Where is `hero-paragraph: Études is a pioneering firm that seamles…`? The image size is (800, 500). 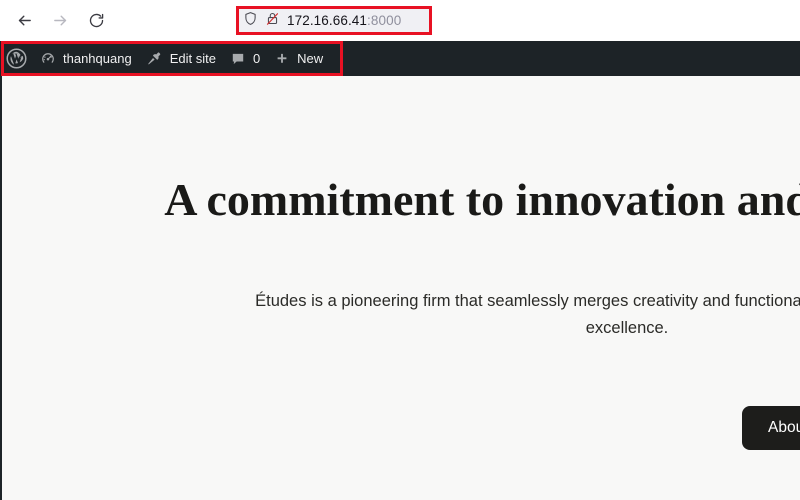 hero-paragraph: Études is a pioneering firm that seamles… is located at coordinates (527, 314).